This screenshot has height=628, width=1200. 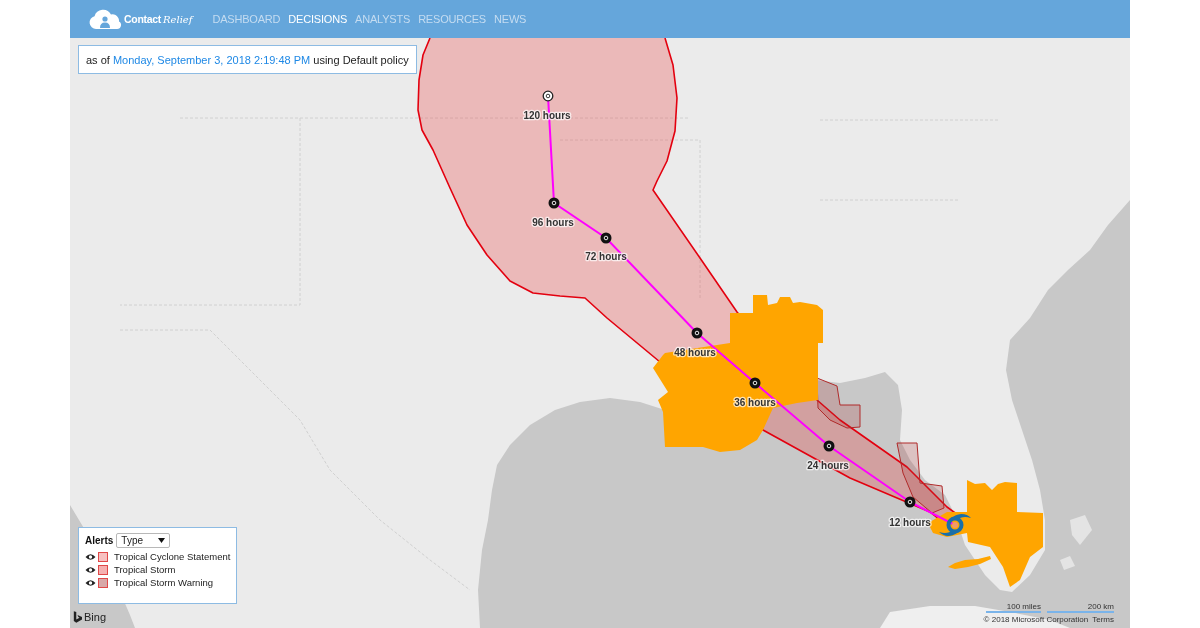 What do you see at coordinates (162, 540) in the screenshot?
I see `caret-icon` at bounding box center [162, 540].